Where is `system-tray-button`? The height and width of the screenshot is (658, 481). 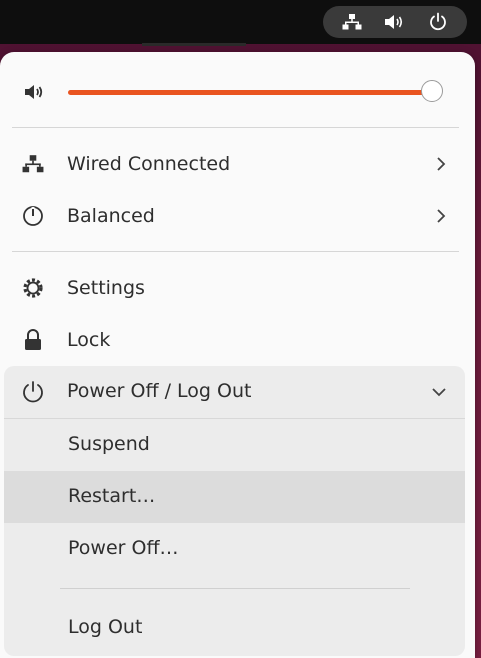 system-tray-button is located at coordinates (395, 22).